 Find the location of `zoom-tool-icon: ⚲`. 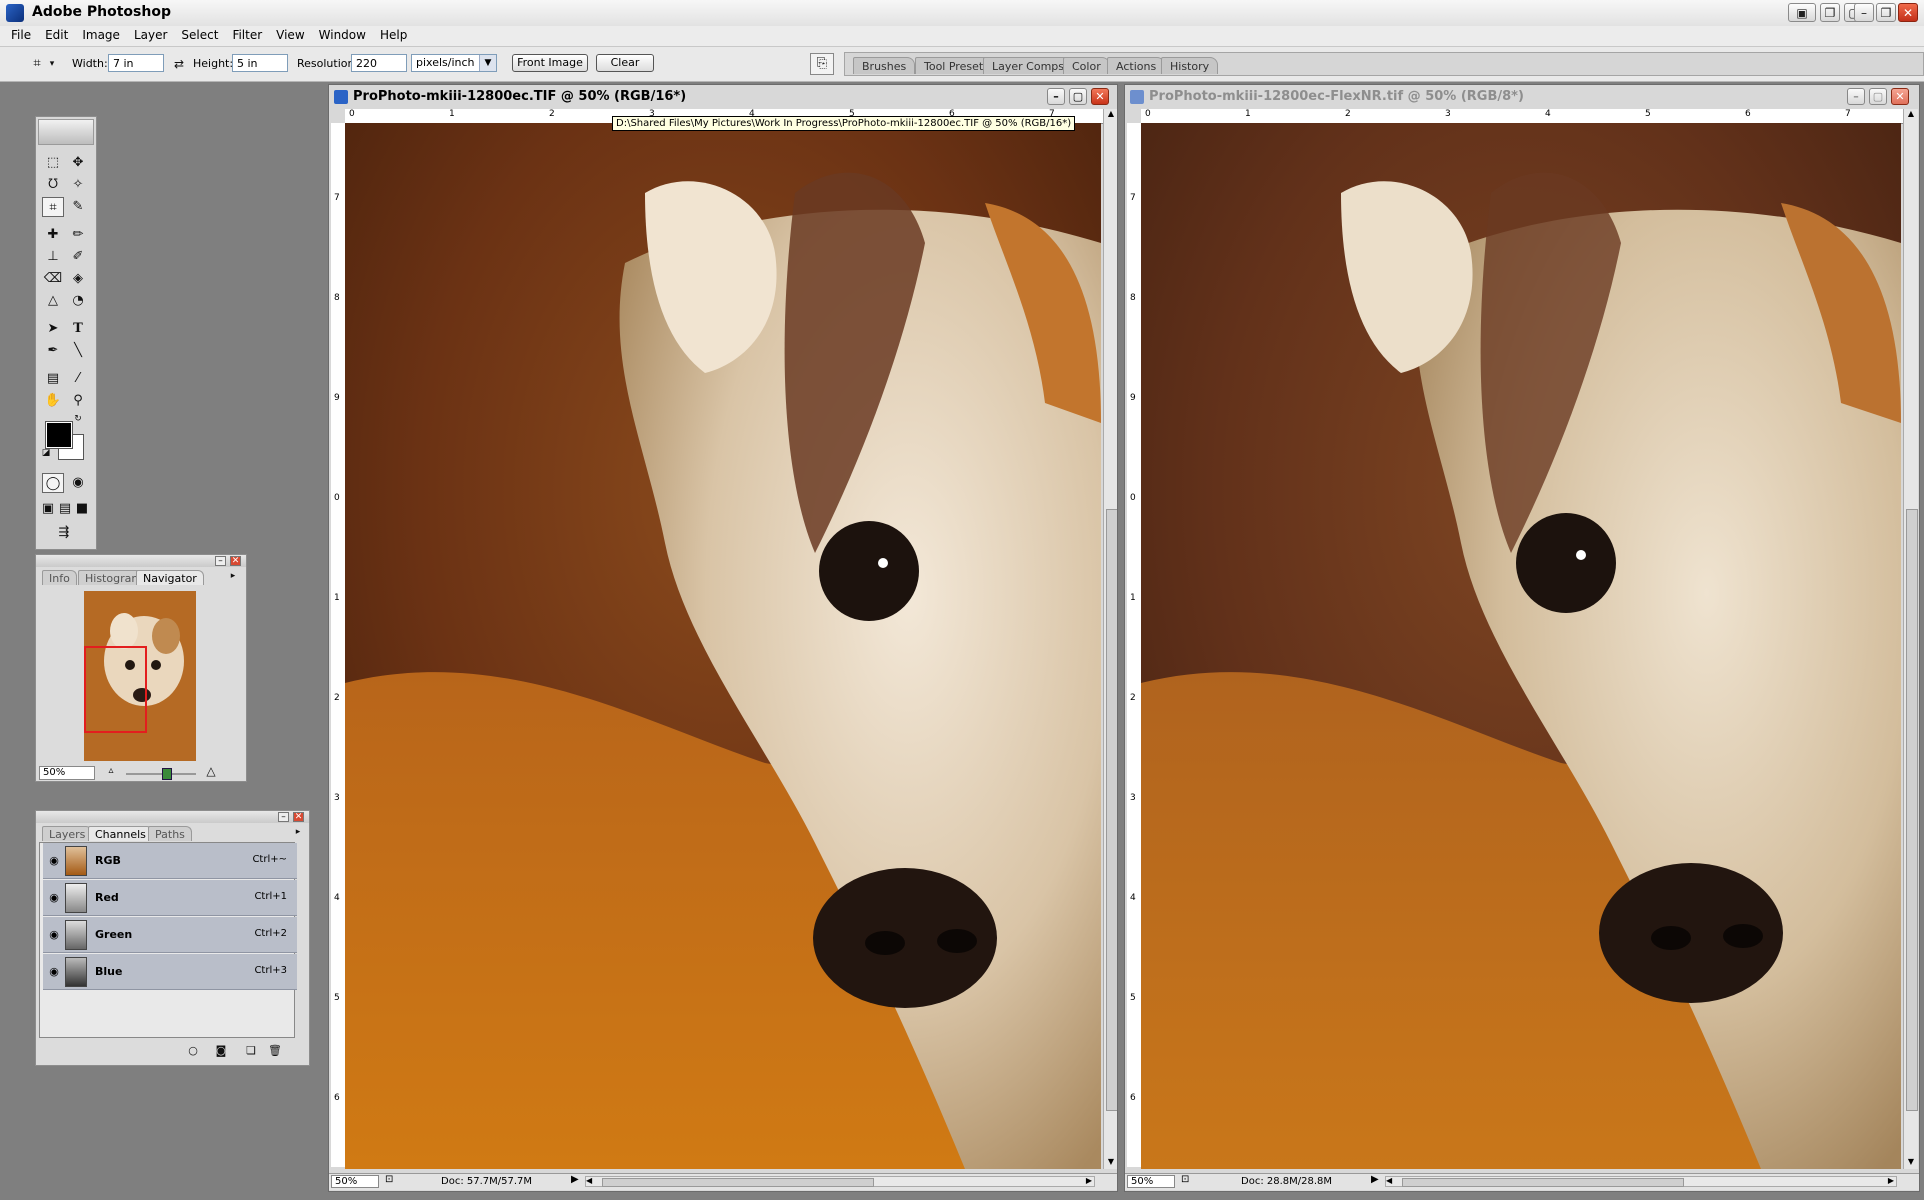

zoom-tool-icon: ⚲ is located at coordinates (78, 401).